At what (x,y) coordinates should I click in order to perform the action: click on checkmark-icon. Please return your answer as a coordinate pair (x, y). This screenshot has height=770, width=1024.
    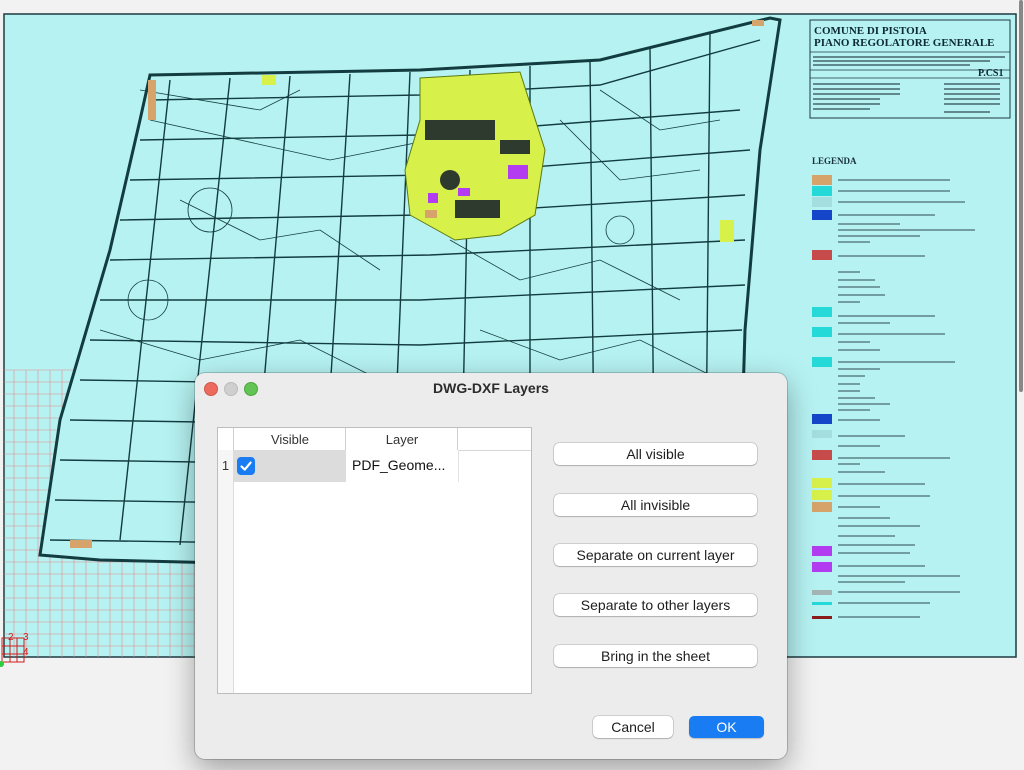
    Looking at the image, I should click on (246, 466).